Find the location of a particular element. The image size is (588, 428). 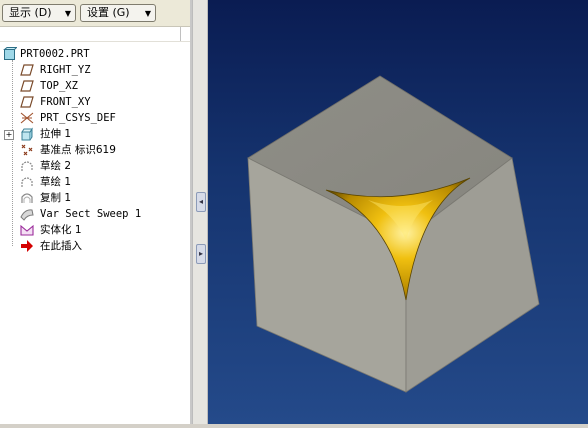

copy-icon is located at coordinates (27, 198).